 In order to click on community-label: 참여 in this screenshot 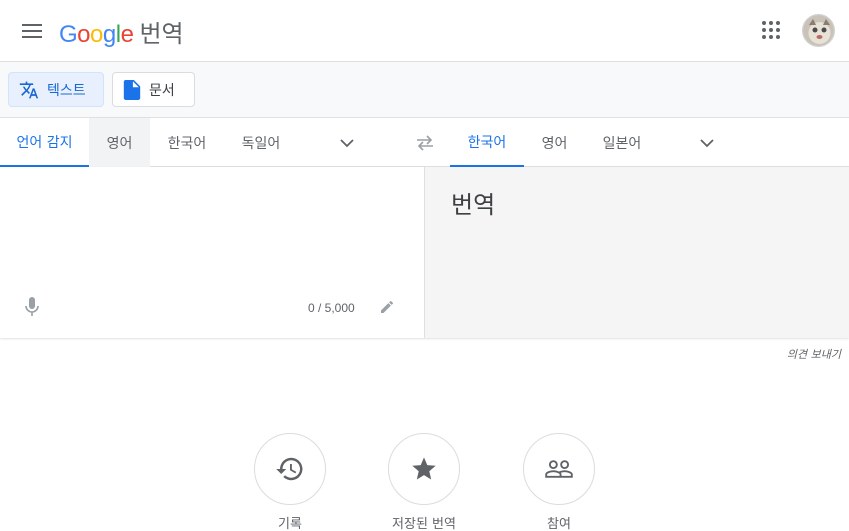, I will do `click(559, 524)`.